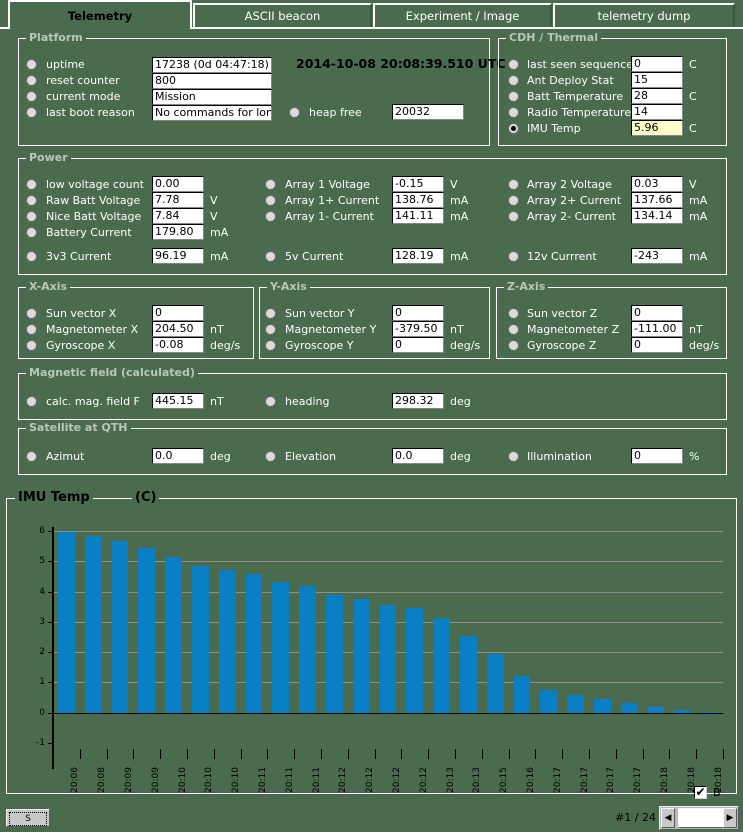  What do you see at coordinates (31, 200) in the screenshot?
I see `radio-raw-batt-voltage` at bounding box center [31, 200].